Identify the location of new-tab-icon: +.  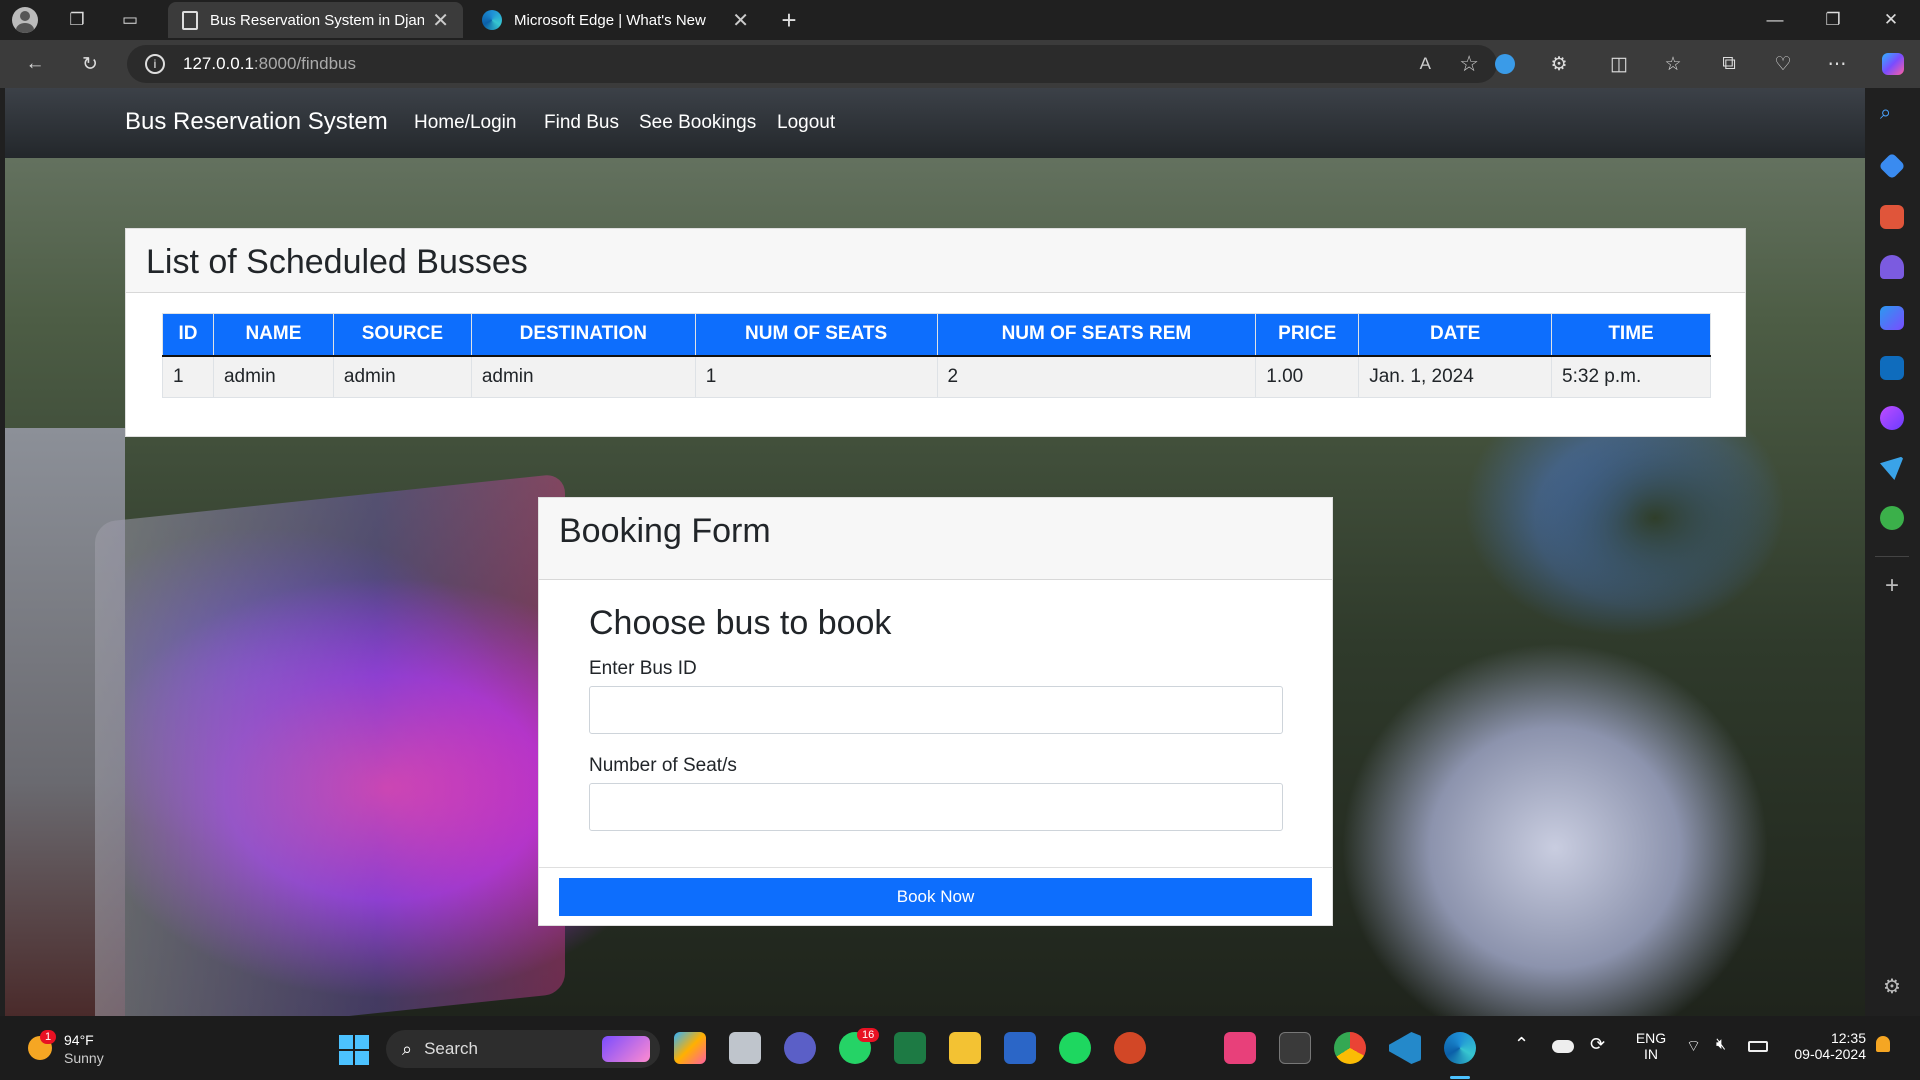
(789, 20).